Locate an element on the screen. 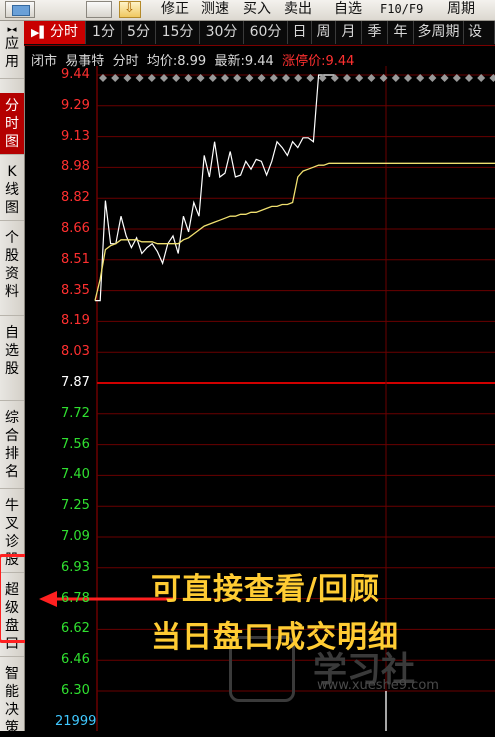  sidebar-item-label: 智能决策 is located at coordinates (12, 701).